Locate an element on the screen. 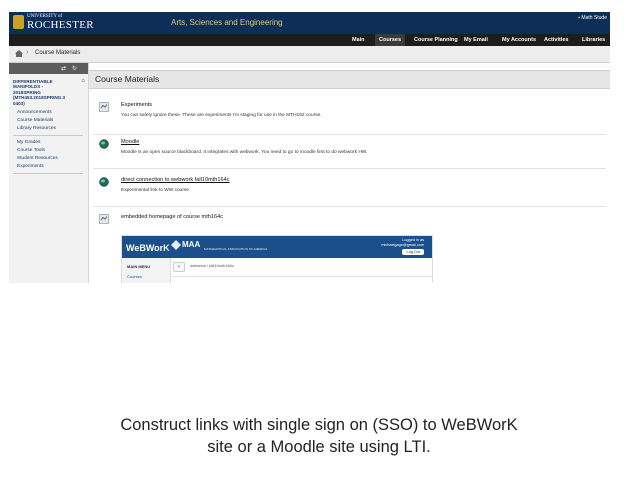 The image size is (638, 493). sidebar-toolbar: ⇄ ↻ is located at coordinates (48, 68).